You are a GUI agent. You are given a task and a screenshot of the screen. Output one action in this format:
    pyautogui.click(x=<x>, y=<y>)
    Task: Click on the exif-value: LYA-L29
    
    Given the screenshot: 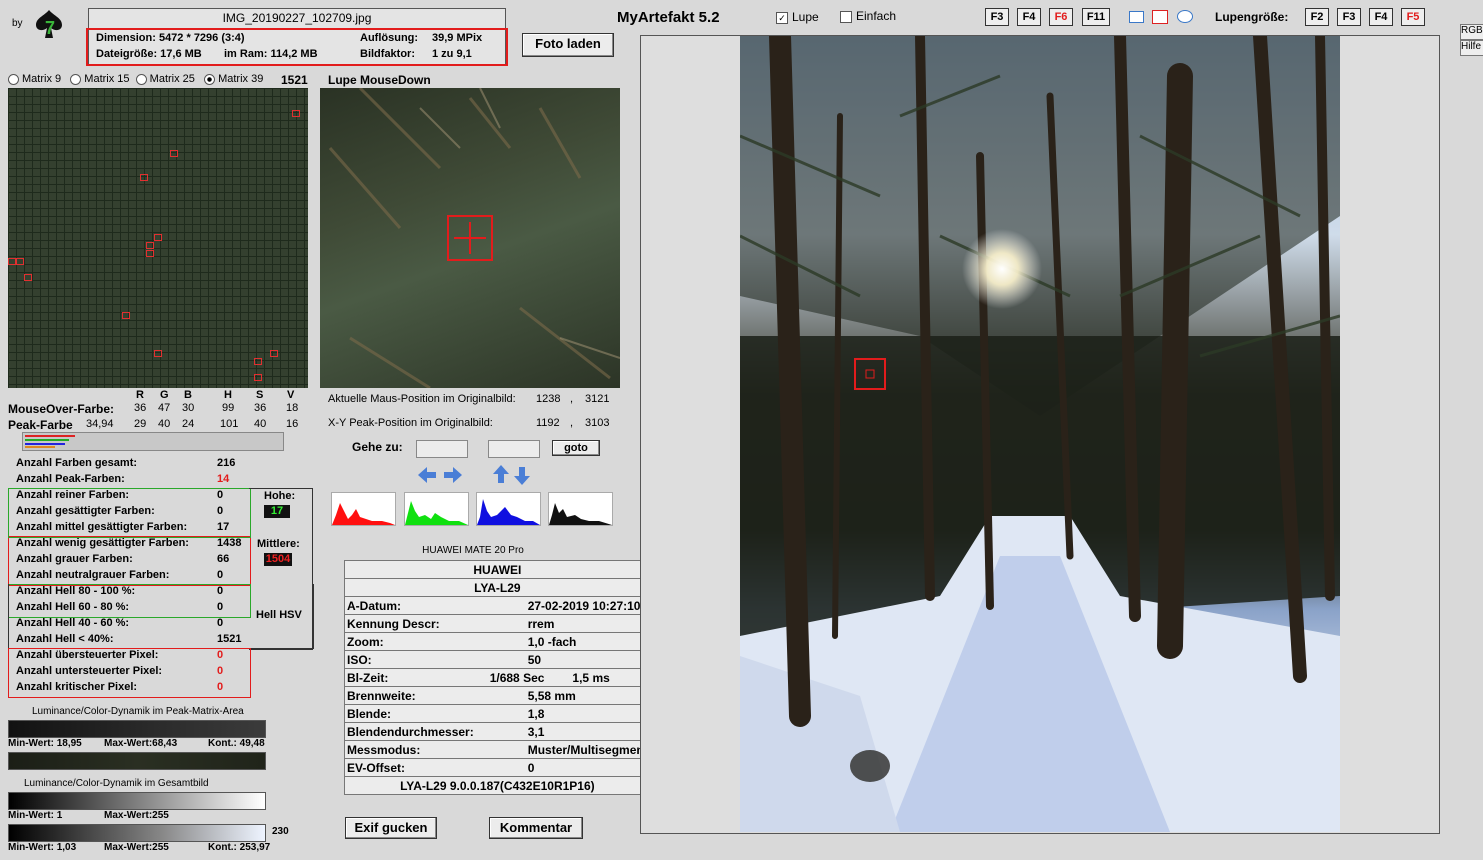 What is the action you would take?
    pyautogui.click(x=497, y=587)
    